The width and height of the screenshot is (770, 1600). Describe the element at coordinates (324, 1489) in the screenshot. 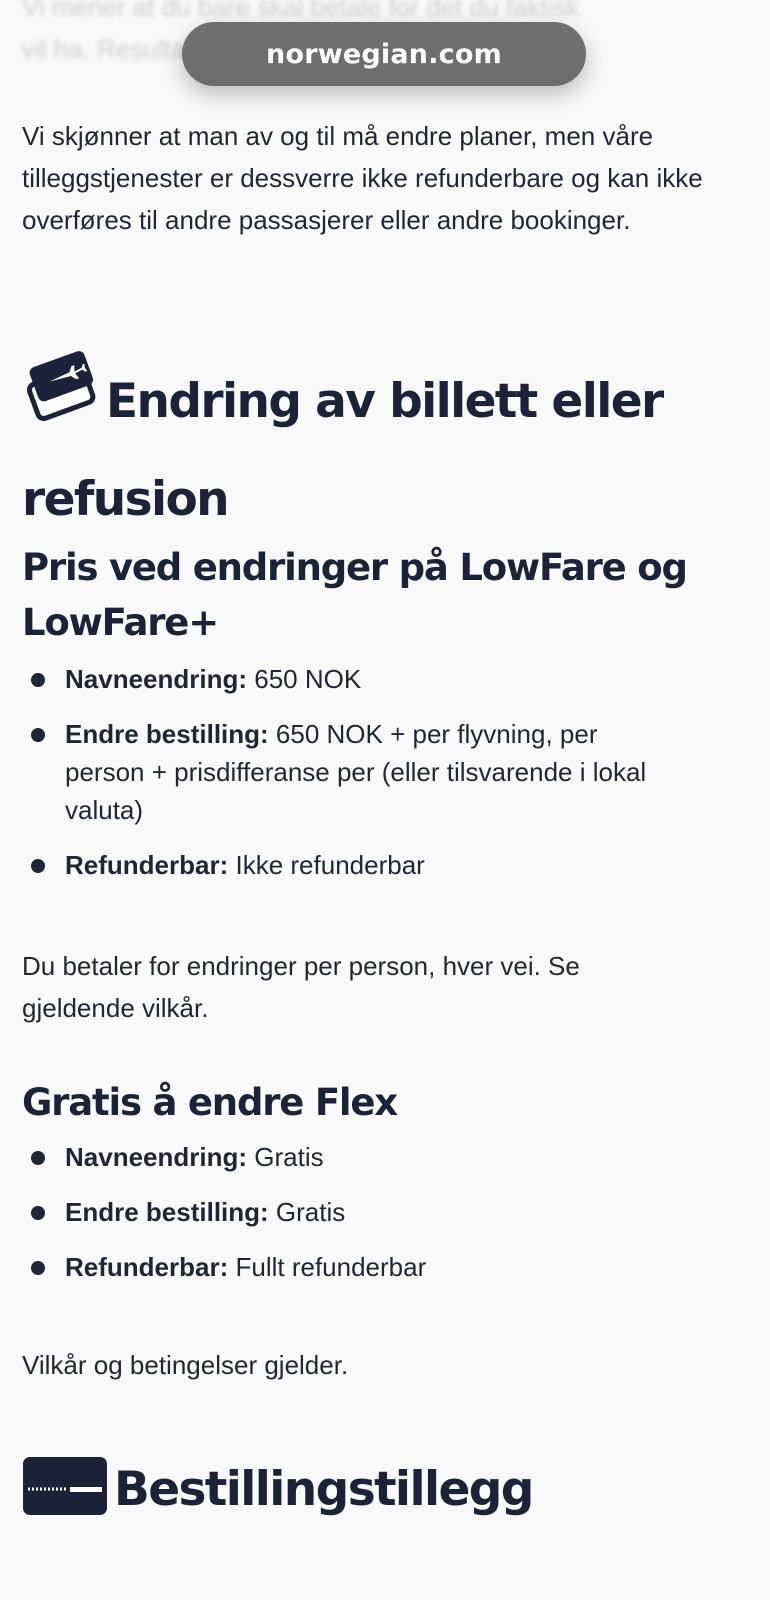

I see `booking-section-title: Bestillingstillegg` at that location.